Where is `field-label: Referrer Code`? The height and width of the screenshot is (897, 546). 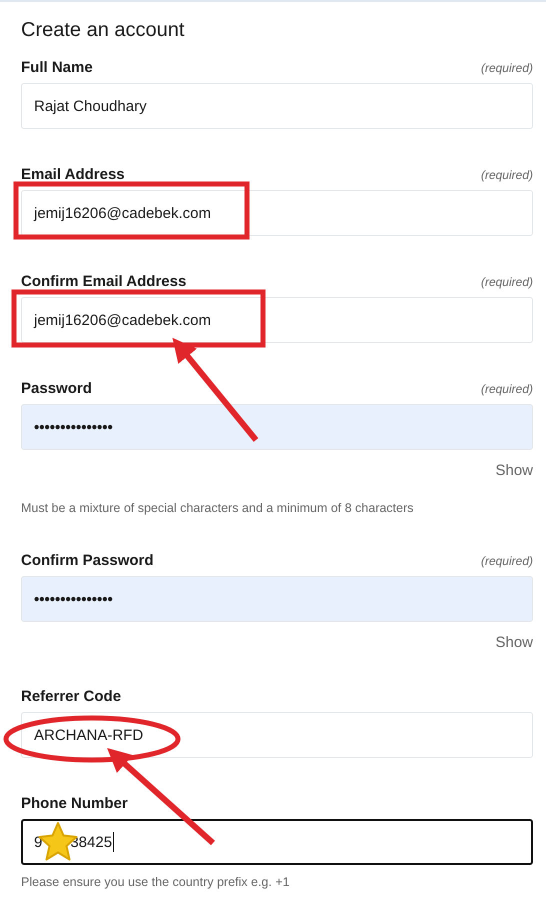
field-label: Referrer Code is located at coordinates (71, 696).